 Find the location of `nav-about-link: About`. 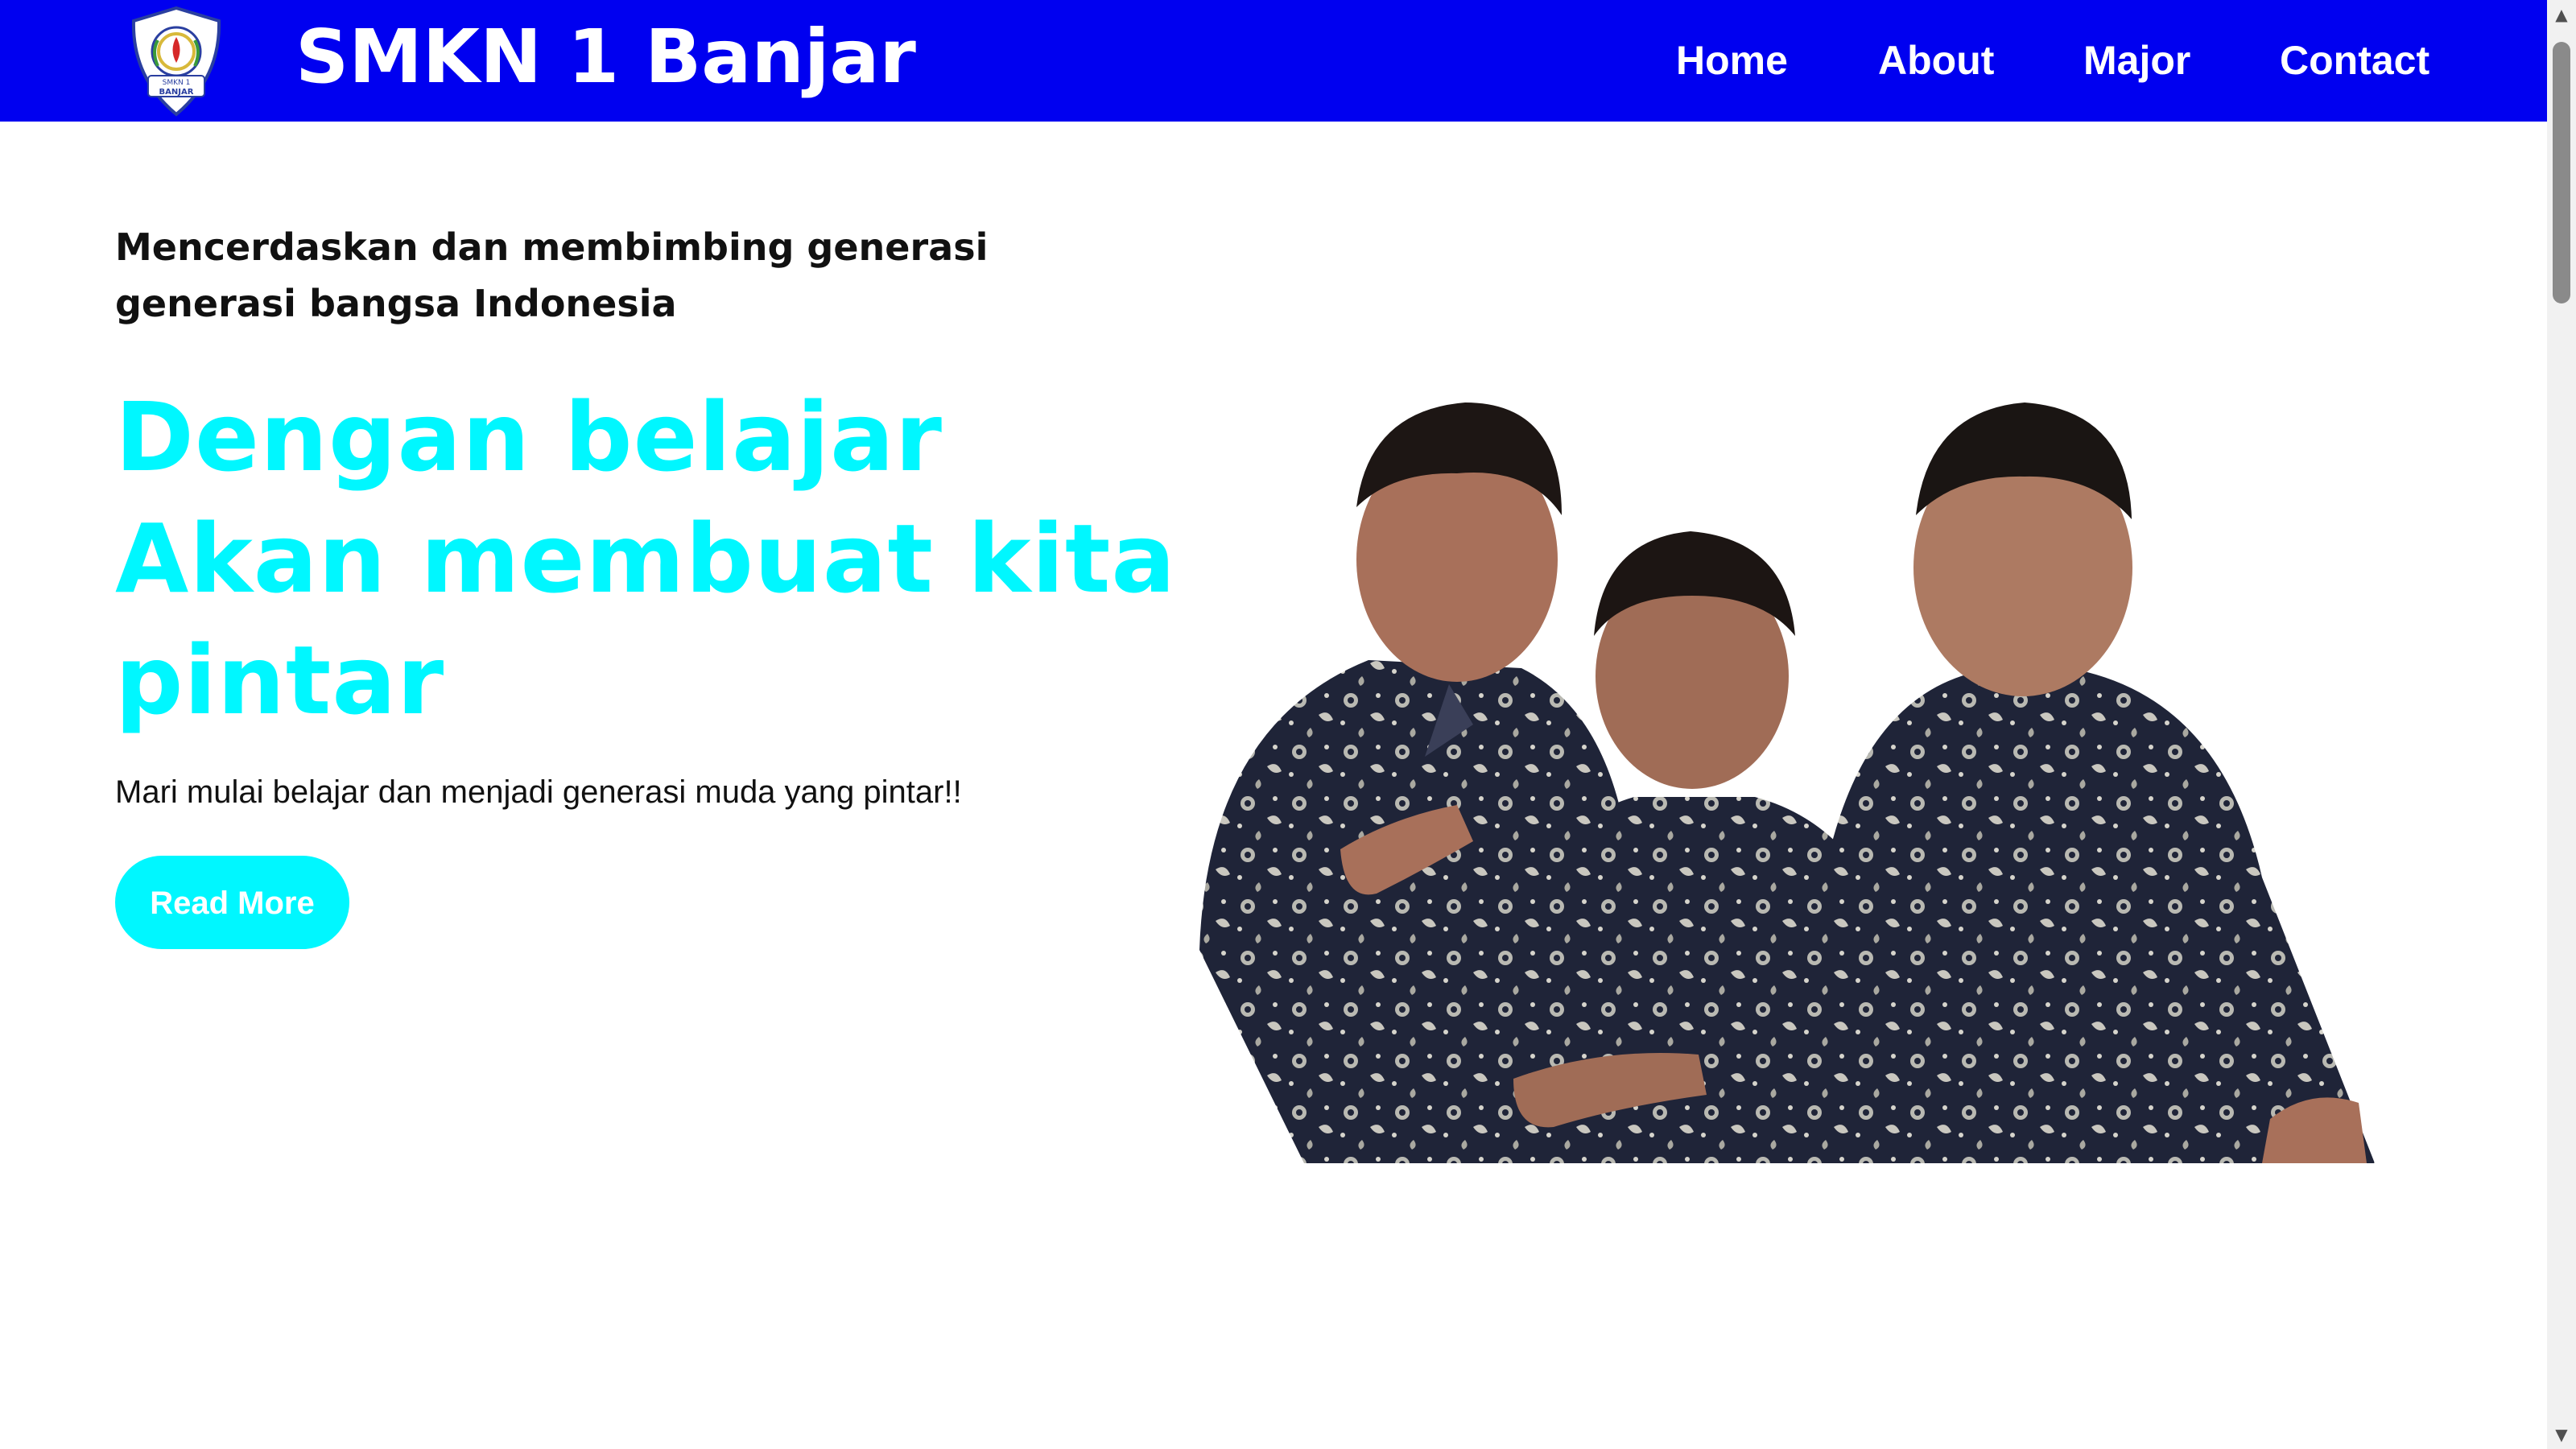

nav-about-link: About is located at coordinates (1936, 60).